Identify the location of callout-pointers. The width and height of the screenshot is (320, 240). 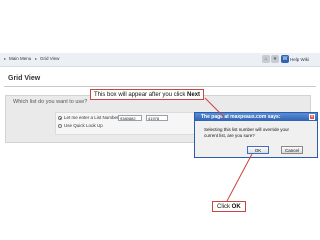
(228, 149).